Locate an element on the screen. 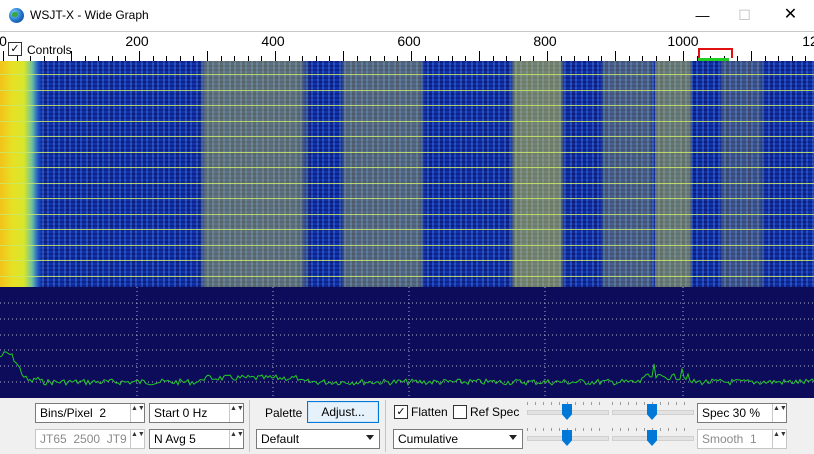 The width and height of the screenshot is (814, 454). spectrum-type-select: Cumulative is located at coordinates (458, 439).